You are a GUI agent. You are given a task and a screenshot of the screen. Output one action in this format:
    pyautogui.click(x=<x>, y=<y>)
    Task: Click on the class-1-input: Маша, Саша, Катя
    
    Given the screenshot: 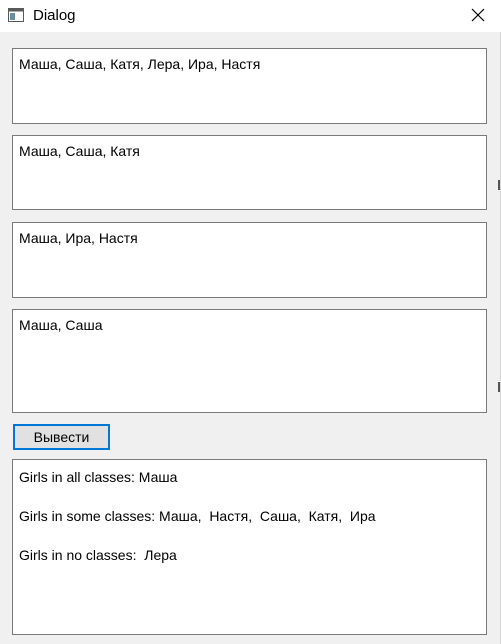 What is the action you would take?
    pyautogui.click(x=249, y=172)
    